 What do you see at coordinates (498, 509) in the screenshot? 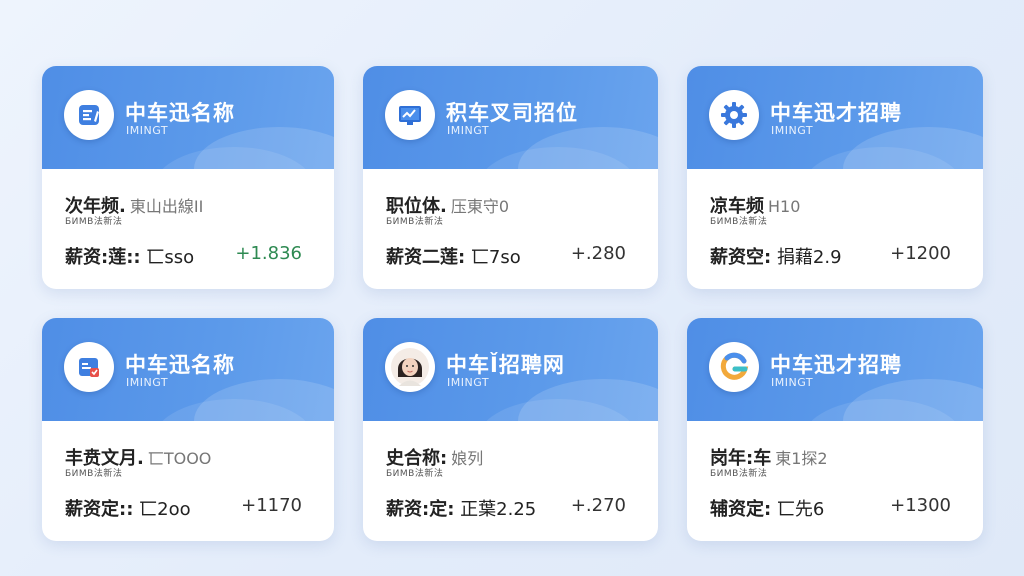
I see `salary-value: 正葉2.25` at bounding box center [498, 509].